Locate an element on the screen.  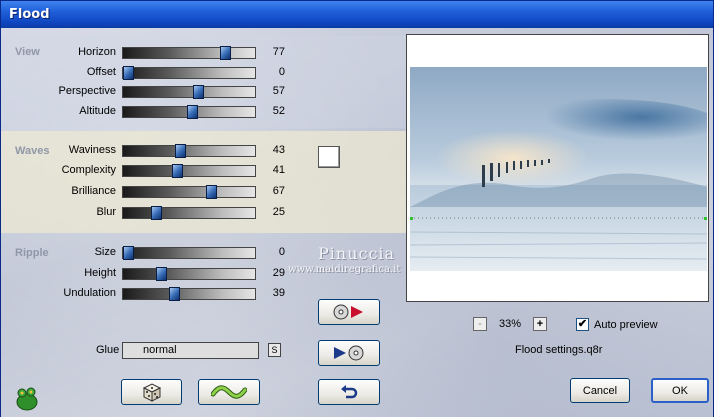
dice-icon is located at coordinates (151, 392).